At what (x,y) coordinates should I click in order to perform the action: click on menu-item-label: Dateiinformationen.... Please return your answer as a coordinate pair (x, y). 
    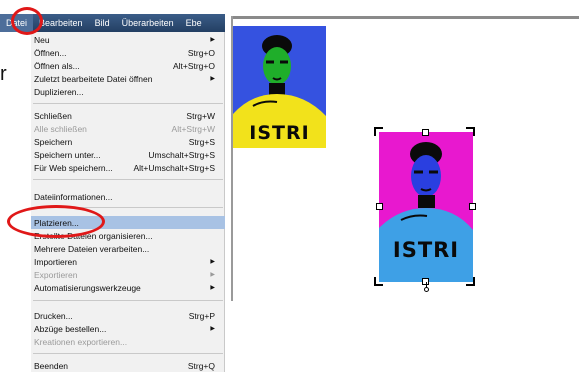
    Looking at the image, I should click on (73, 196).